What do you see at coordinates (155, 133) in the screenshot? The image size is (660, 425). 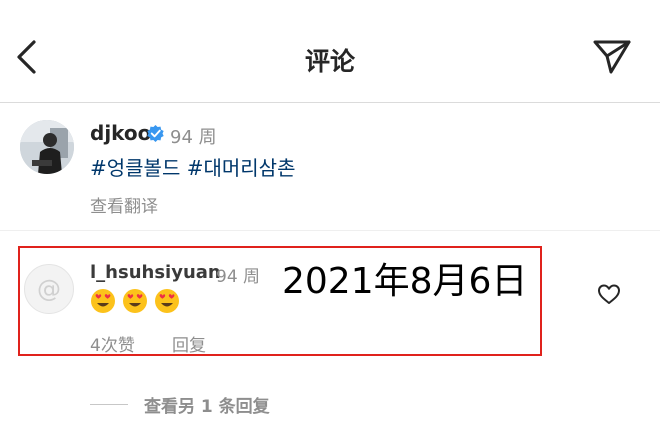 I see `verified-badge-icon` at bounding box center [155, 133].